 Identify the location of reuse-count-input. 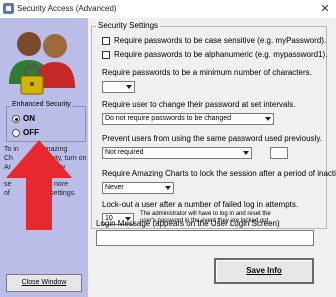
(279, 153).